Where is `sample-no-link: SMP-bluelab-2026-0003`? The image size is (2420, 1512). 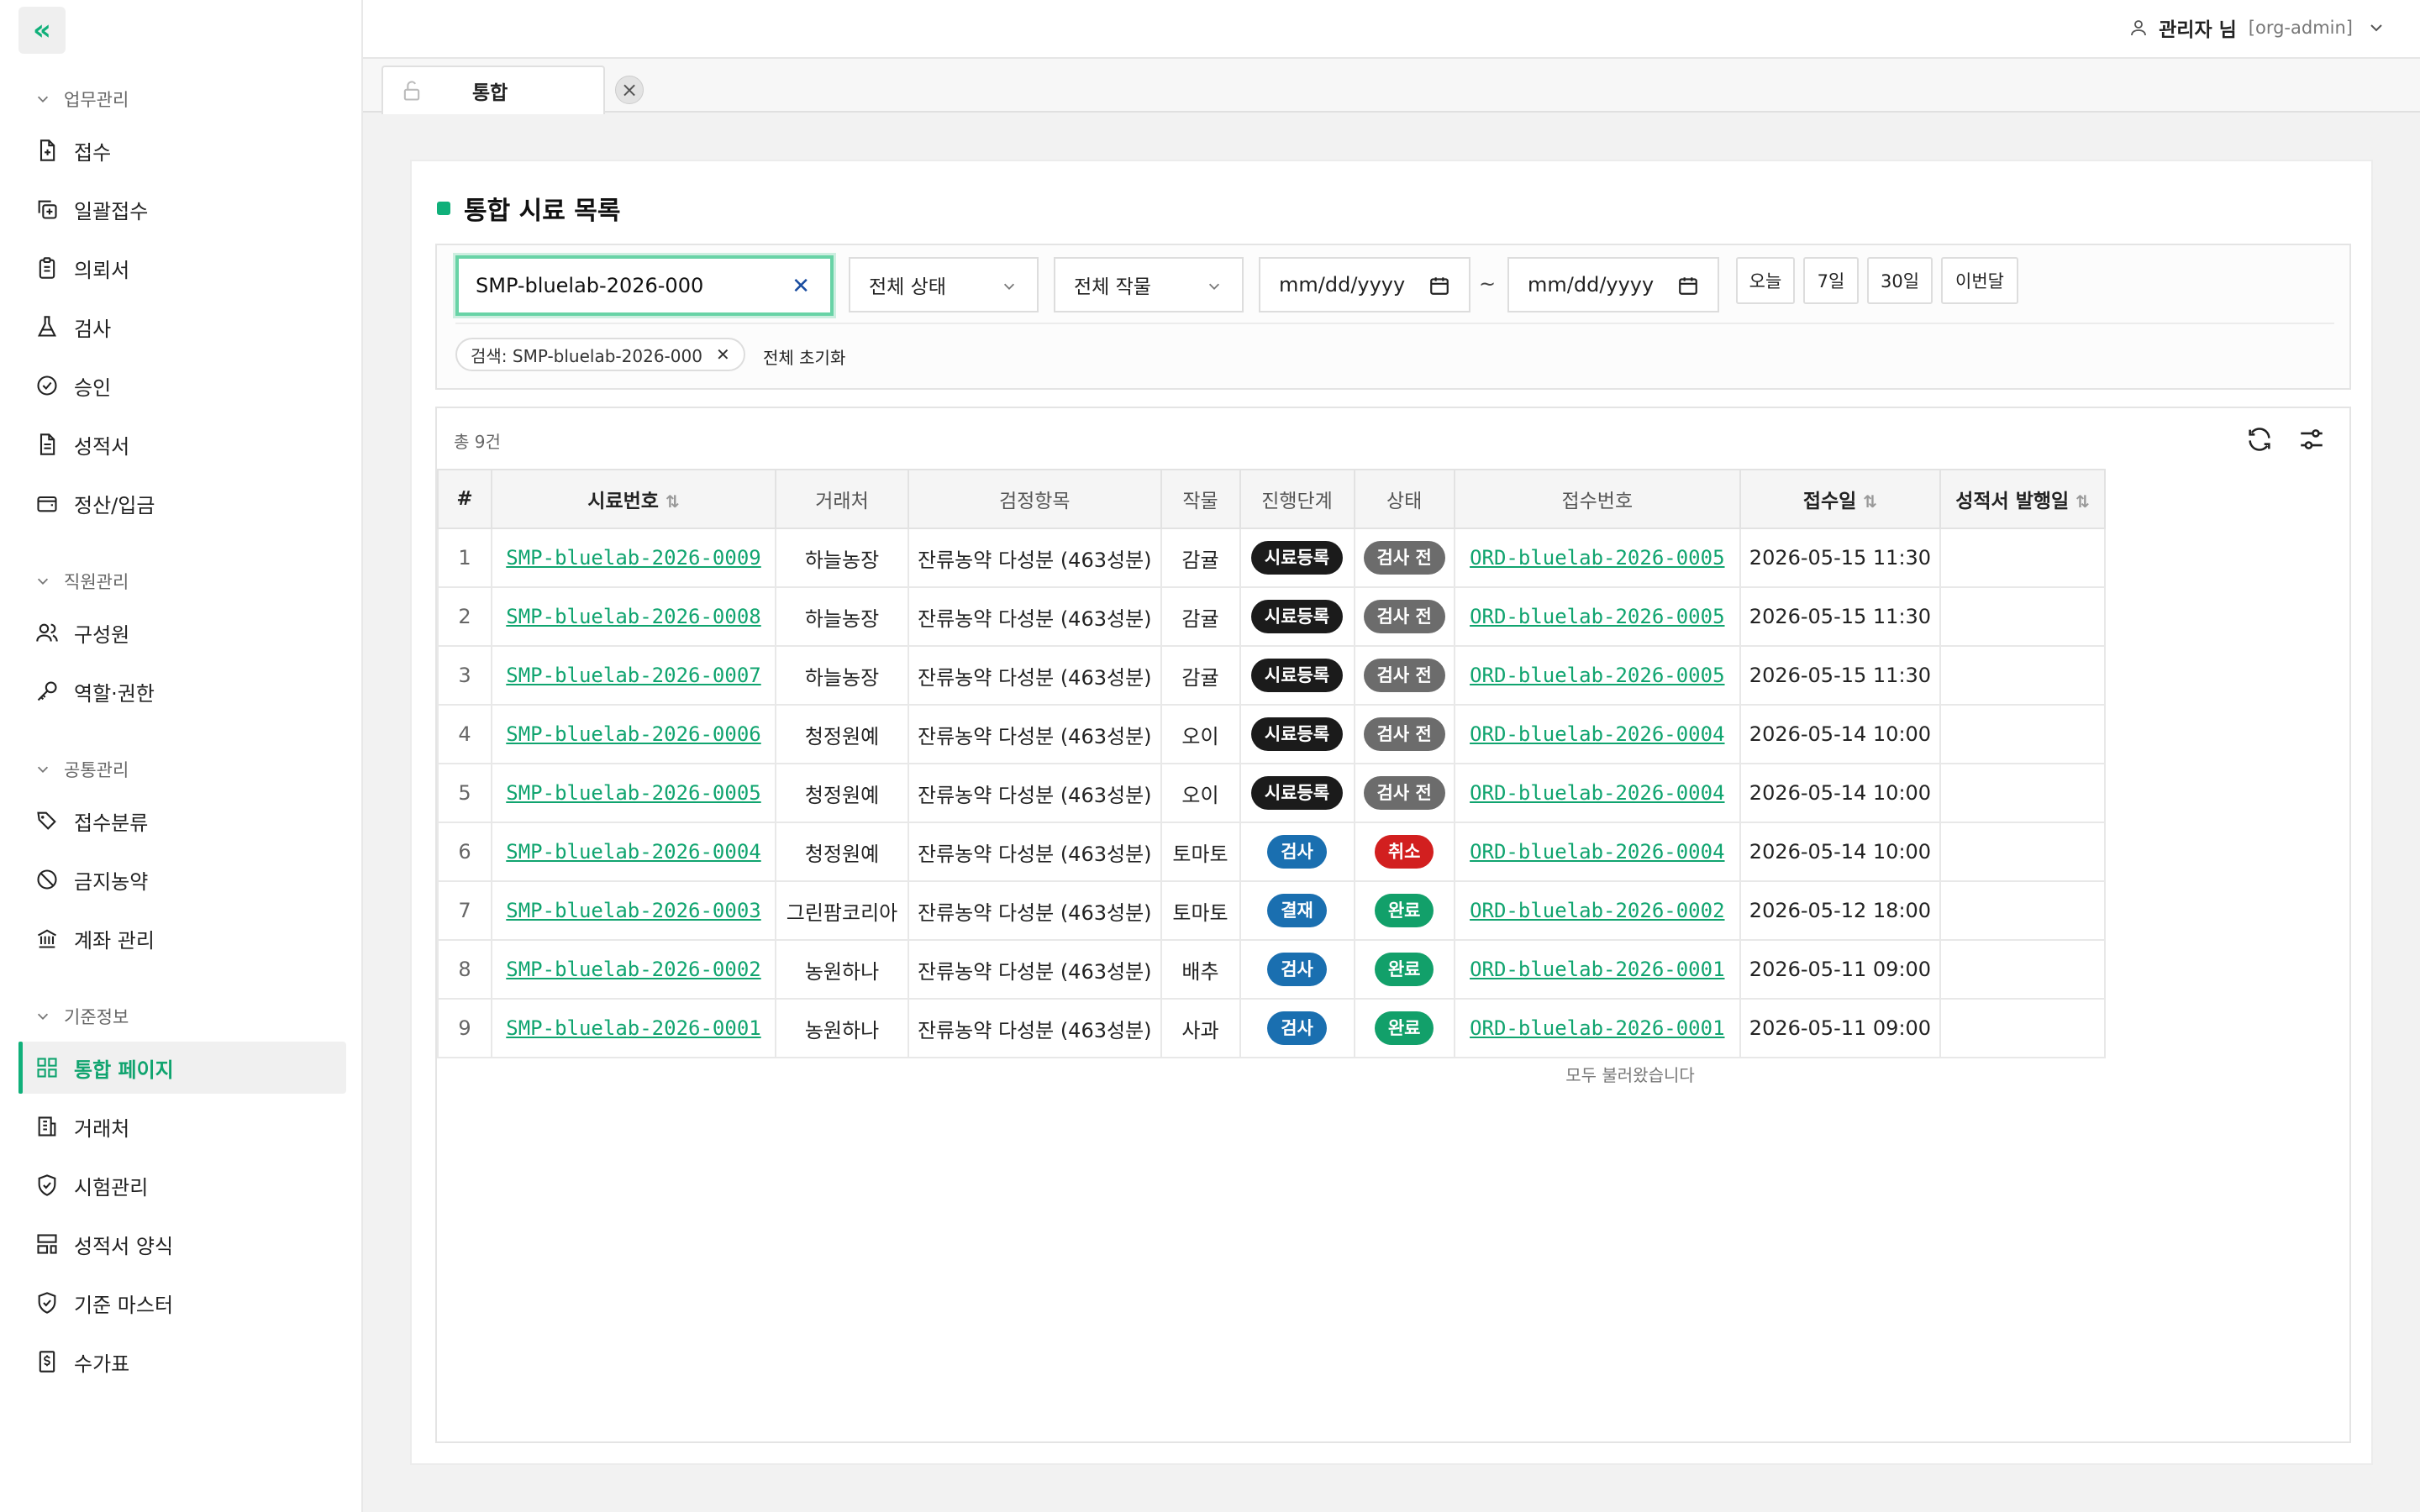
sample-no-link: SMP-bluelab-2026-0003 is located at coordinates (633, 910).